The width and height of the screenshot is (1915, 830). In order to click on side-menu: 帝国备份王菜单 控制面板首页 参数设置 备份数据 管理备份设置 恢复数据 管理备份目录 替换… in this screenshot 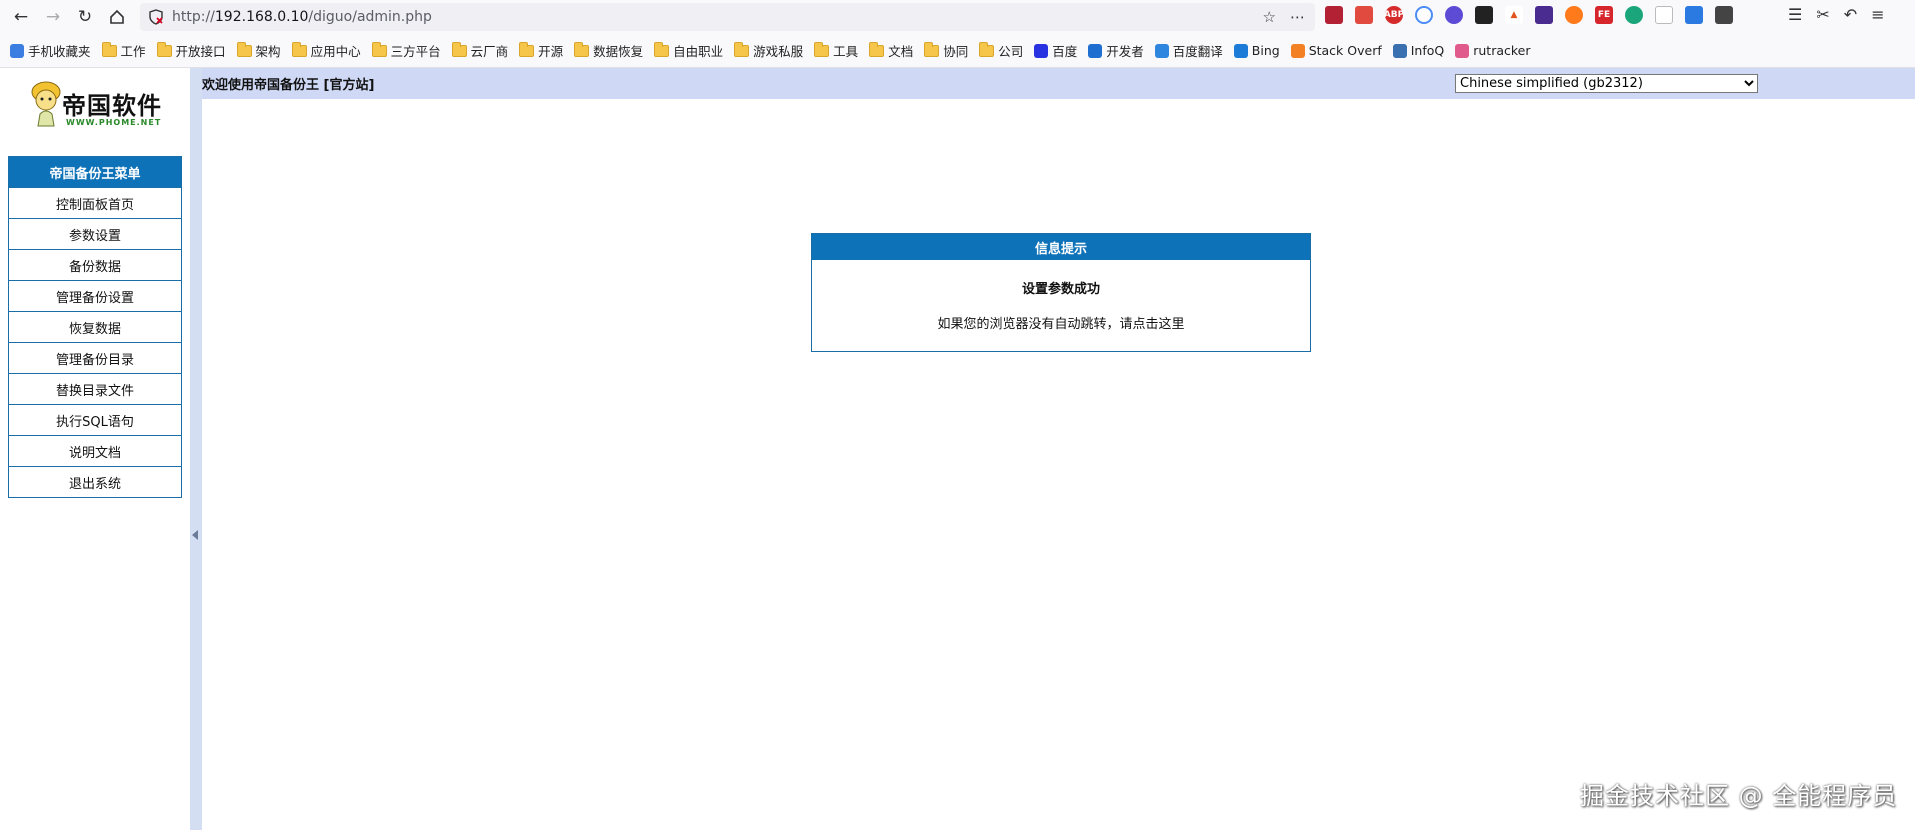, I will do `click(95, 327)`.